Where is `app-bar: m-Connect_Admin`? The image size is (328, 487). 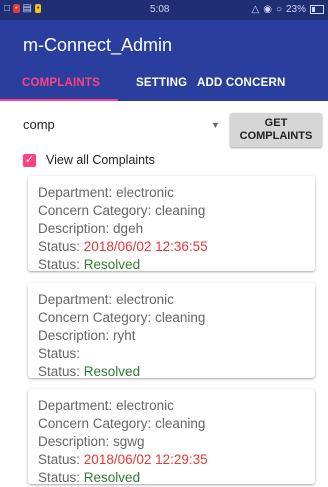
app-bar: m-Connect_Admin is located at coordinates (164, 42).